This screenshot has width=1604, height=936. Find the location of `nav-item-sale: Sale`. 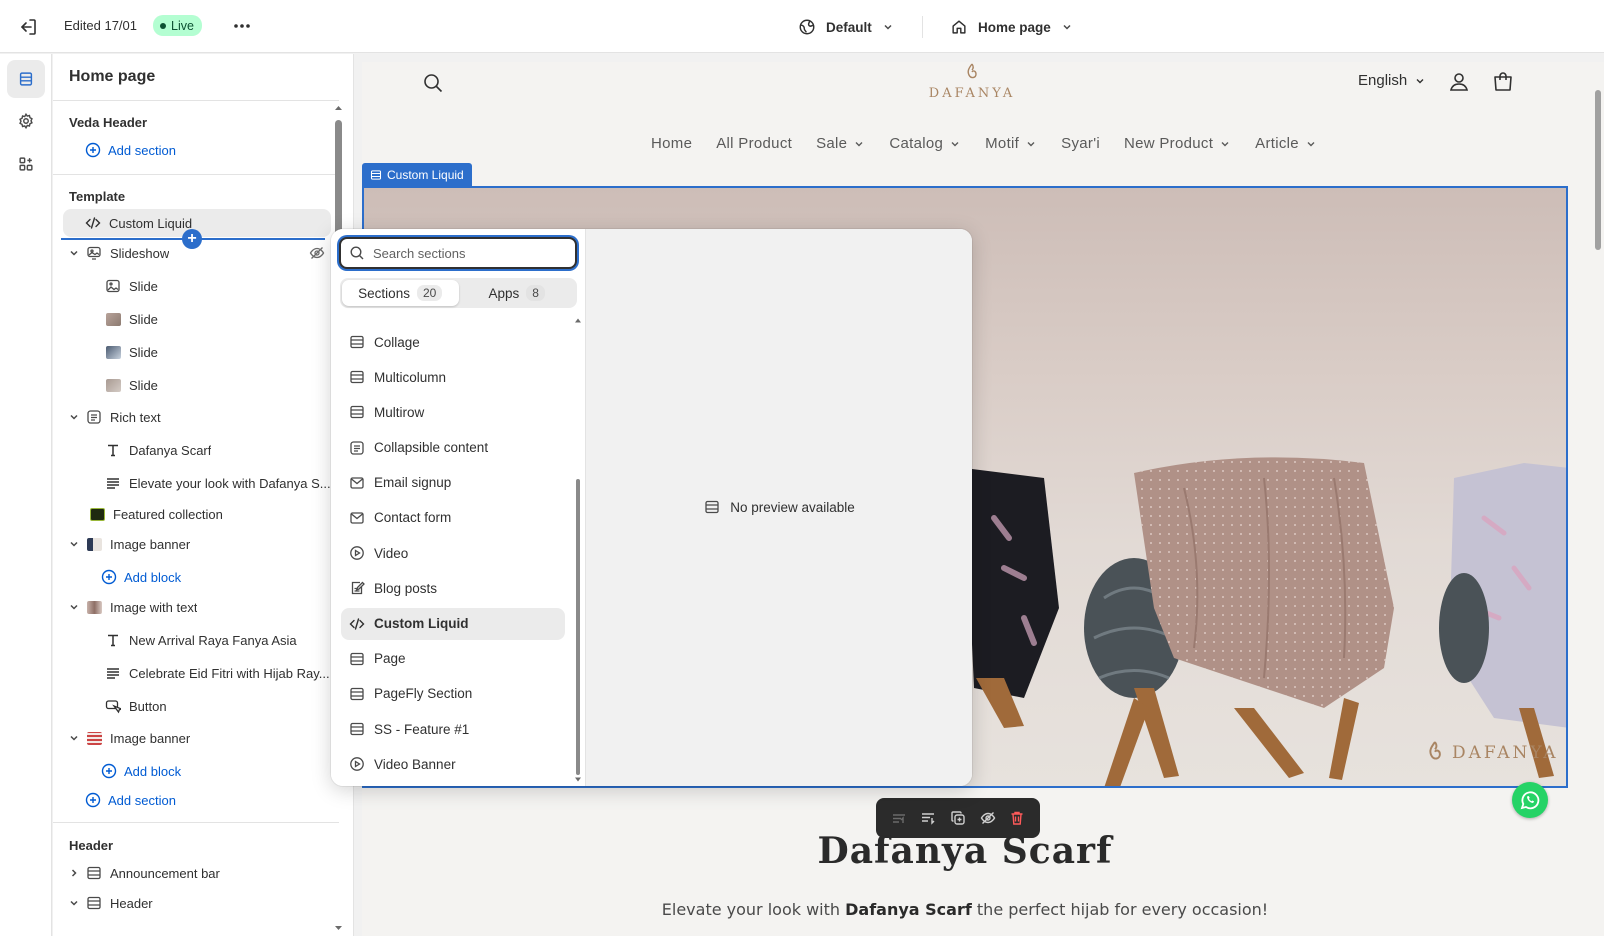

nav-item-sale: Sale is located at coordinates (840, 143).